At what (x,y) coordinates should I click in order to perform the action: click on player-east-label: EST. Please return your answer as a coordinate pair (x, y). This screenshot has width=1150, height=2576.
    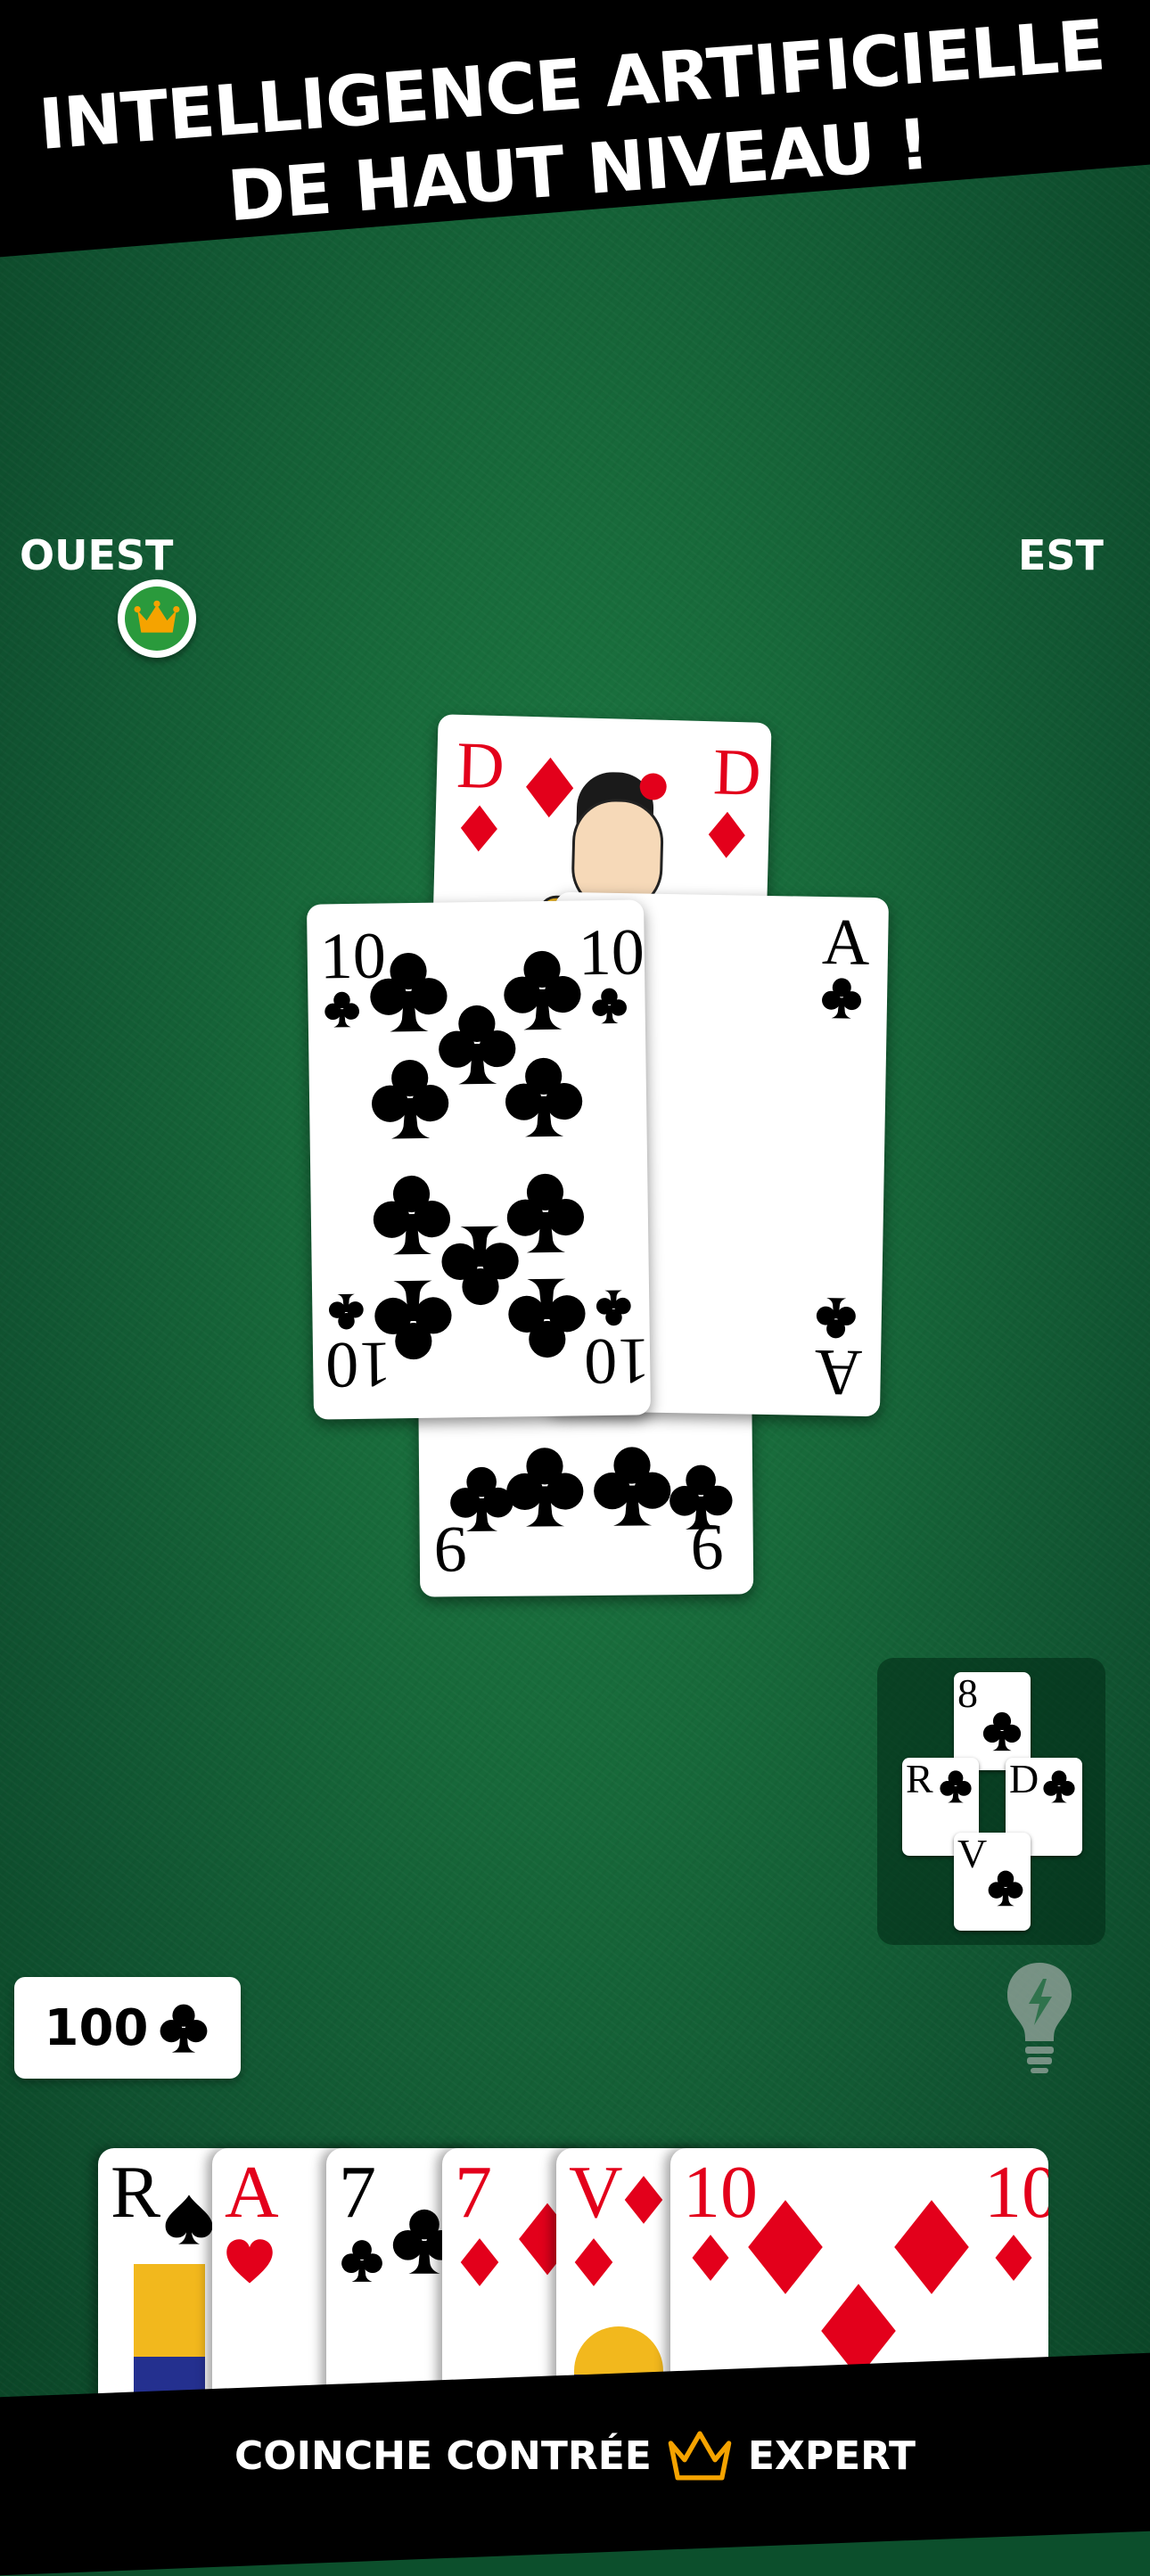
    Looking at the image, I should click on (1061, 555).